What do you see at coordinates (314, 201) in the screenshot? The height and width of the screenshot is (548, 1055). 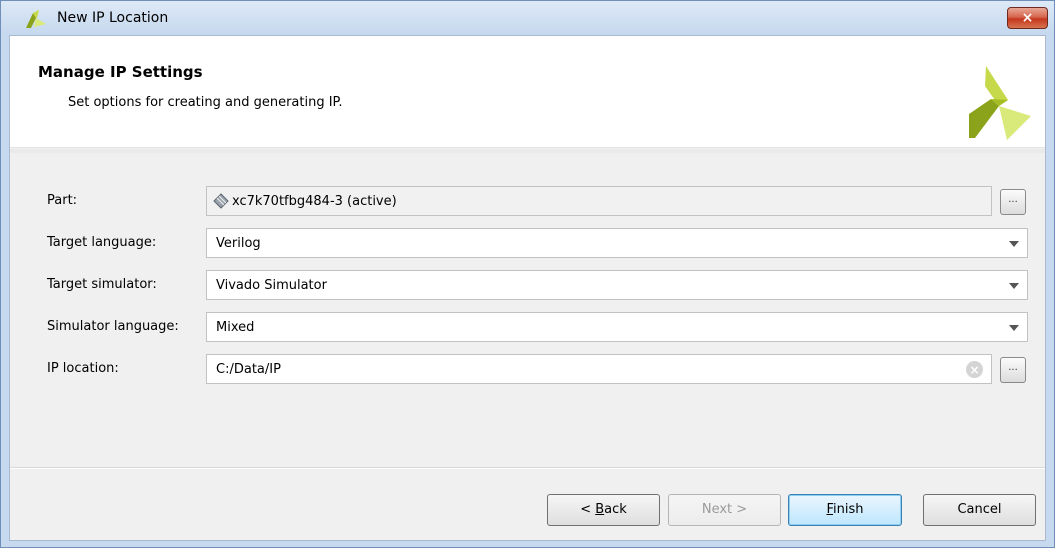 I see `part-value: xc7k70tfbg484-3 (active)` at bounding box center [314, 201].